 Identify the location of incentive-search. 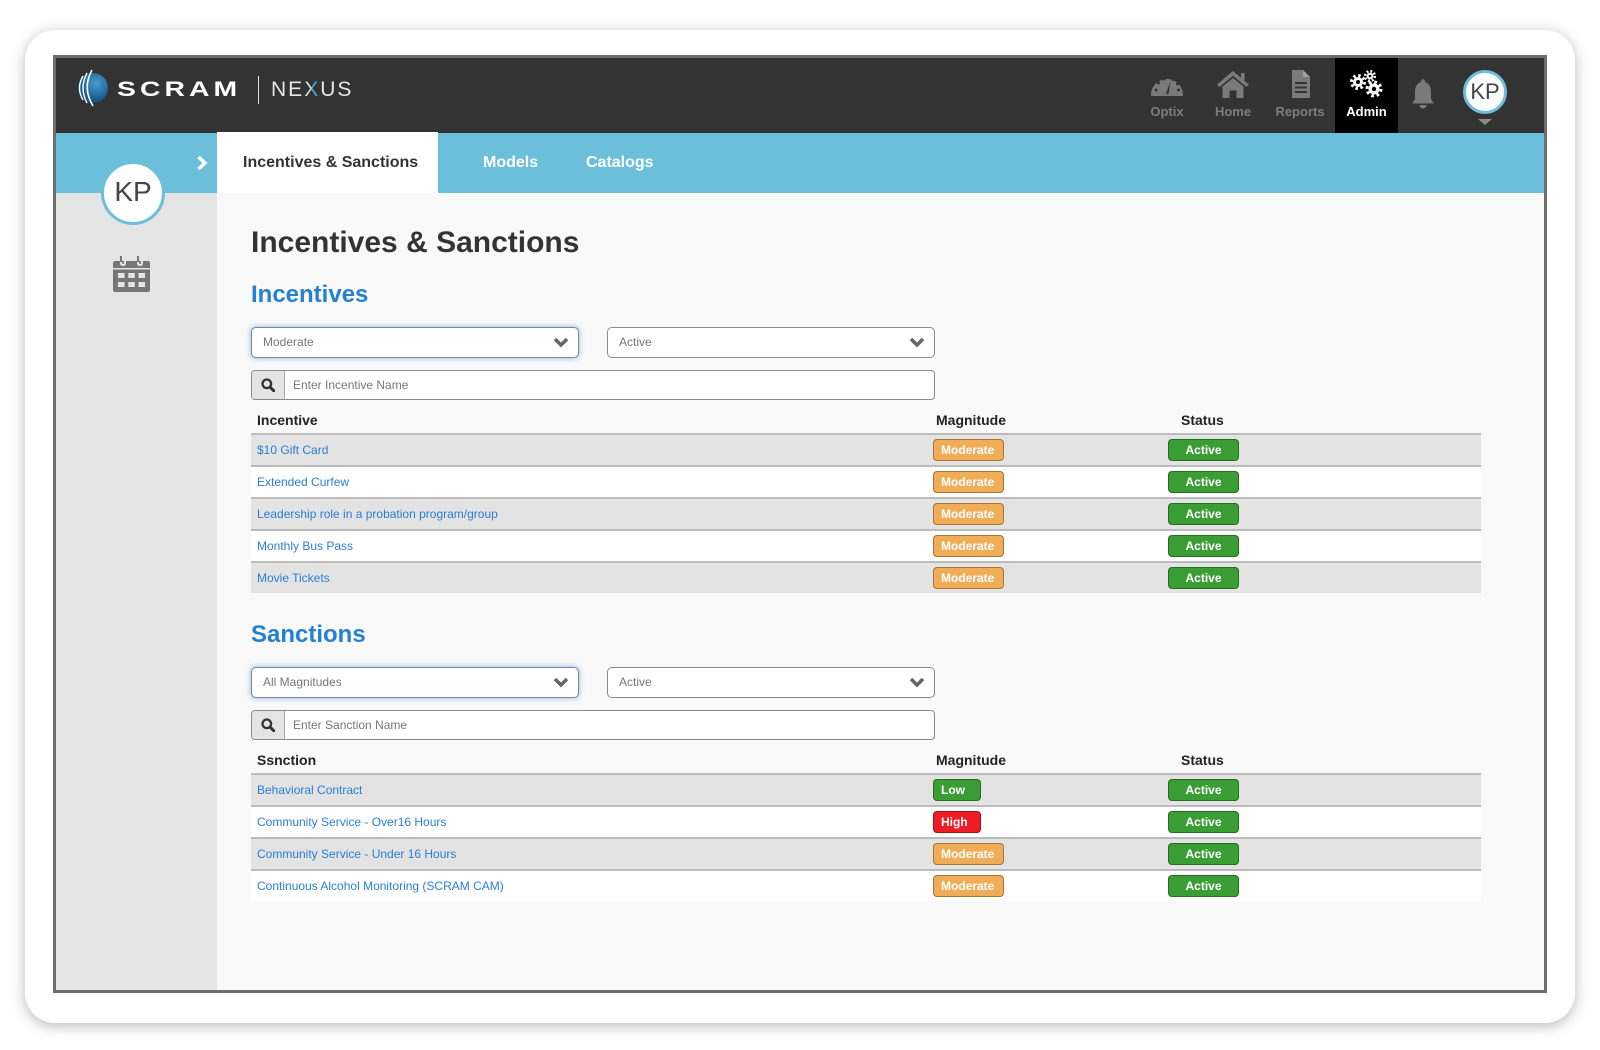
(593, 385).